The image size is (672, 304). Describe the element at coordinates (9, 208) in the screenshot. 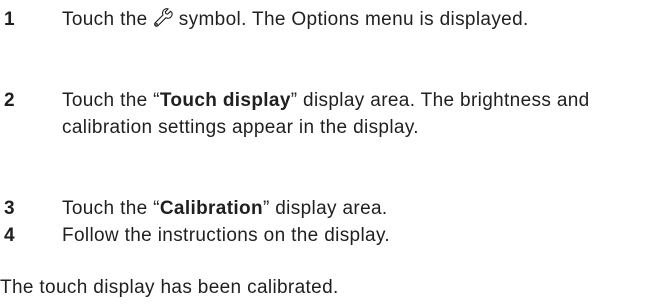

I see `step-number: 3` at that location.